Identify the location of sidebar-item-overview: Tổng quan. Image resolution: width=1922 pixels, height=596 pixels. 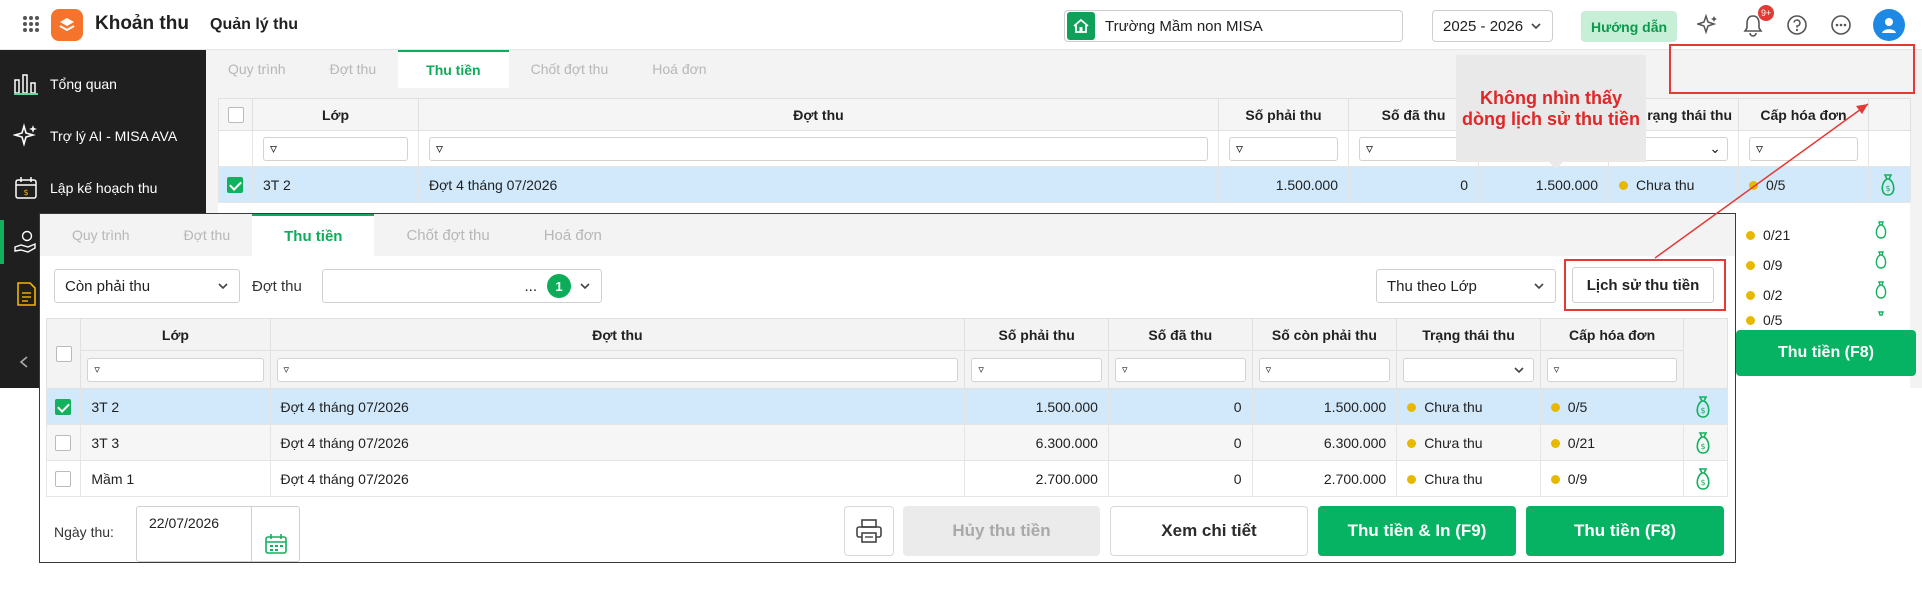
(103, 84).